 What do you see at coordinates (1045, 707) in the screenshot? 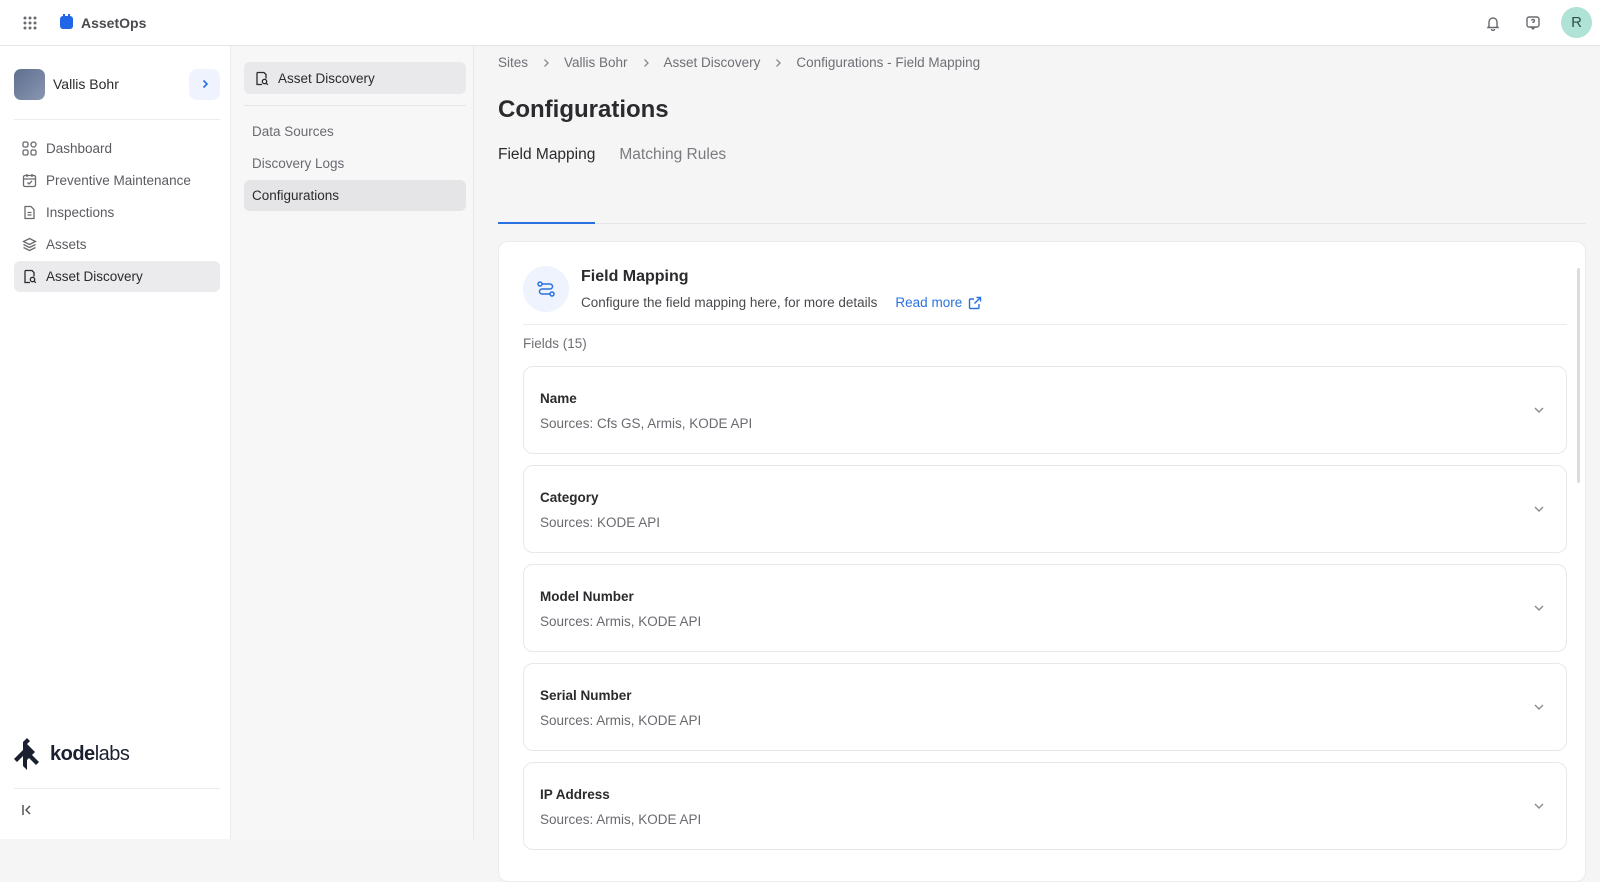
I see `field-row-serial-number: Serial Number Sources: Armis, KODE API` at bounding box center [1045, 707].